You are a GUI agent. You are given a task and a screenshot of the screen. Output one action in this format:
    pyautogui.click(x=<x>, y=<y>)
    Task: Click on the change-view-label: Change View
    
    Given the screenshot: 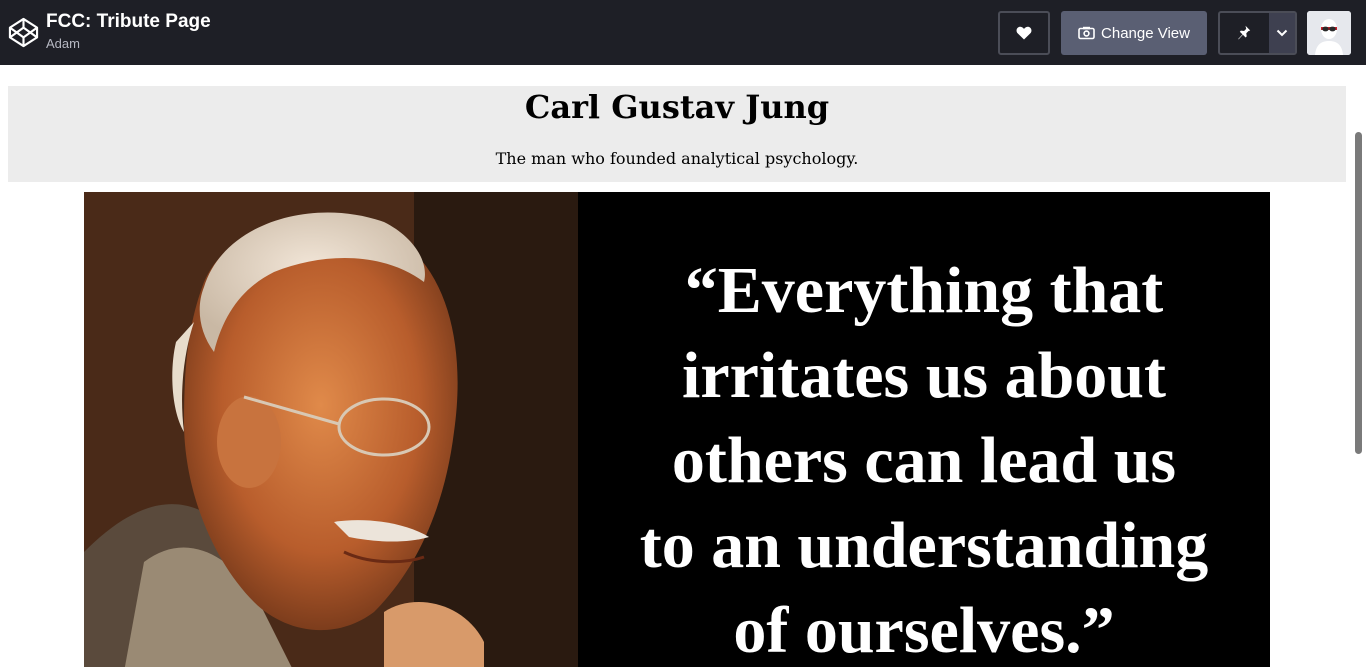 What is the action you would take?
    pyautogui.click(x=1145, y=33)
    